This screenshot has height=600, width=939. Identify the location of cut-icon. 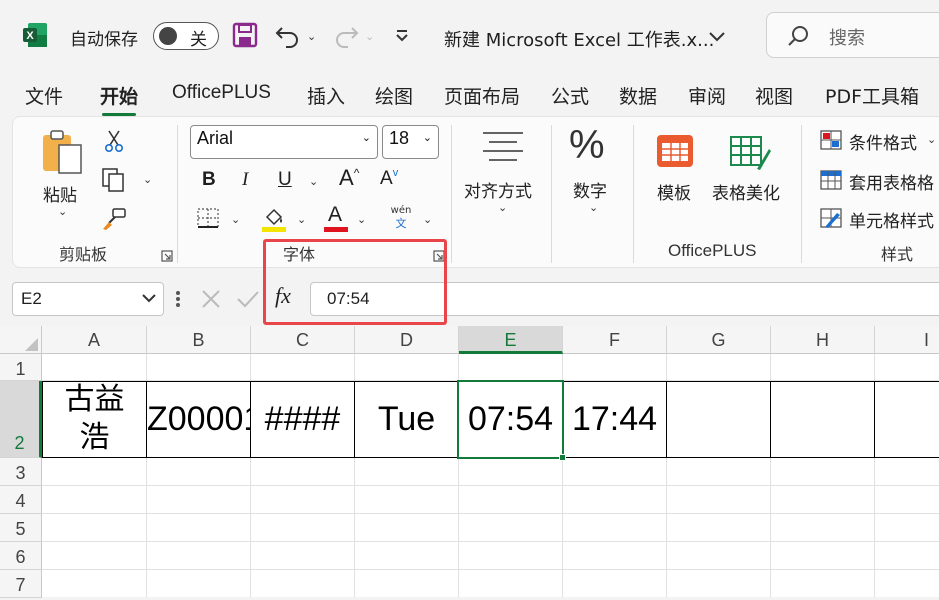
(114, 141).